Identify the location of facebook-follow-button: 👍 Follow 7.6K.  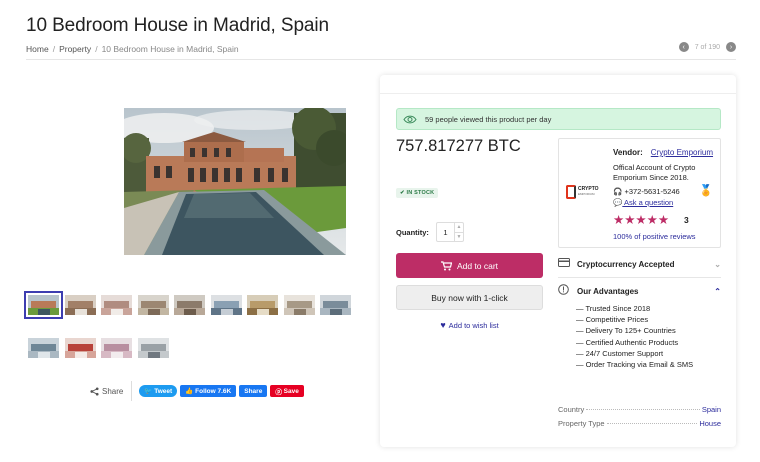
(208, 391).